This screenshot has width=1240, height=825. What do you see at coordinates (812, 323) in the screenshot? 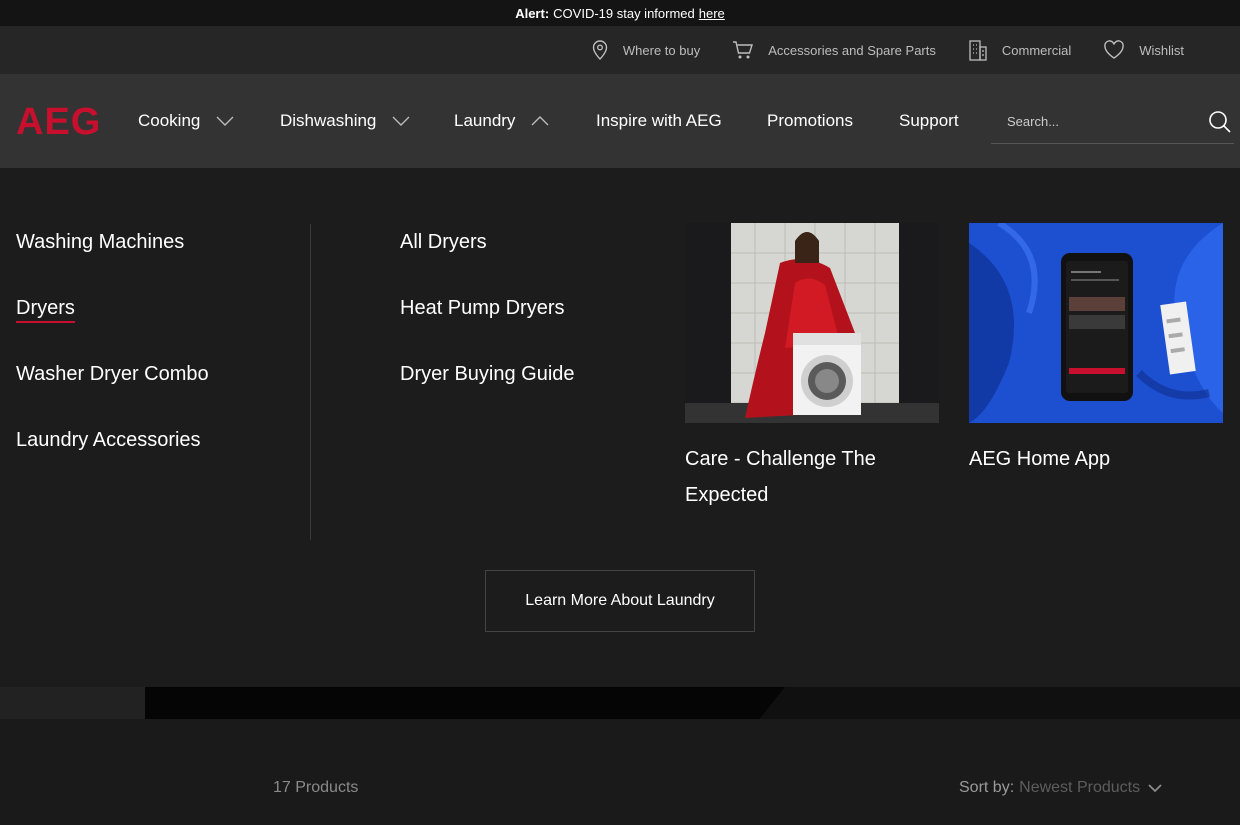
I see `promo-care-image` at bounding box center [812, 323].